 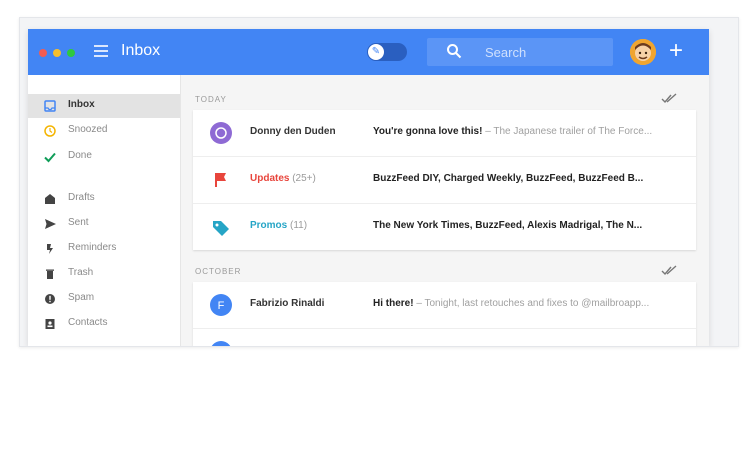 I want to click on sidebar-item-snoozed: Snoozed, so click(x=104, y=131).